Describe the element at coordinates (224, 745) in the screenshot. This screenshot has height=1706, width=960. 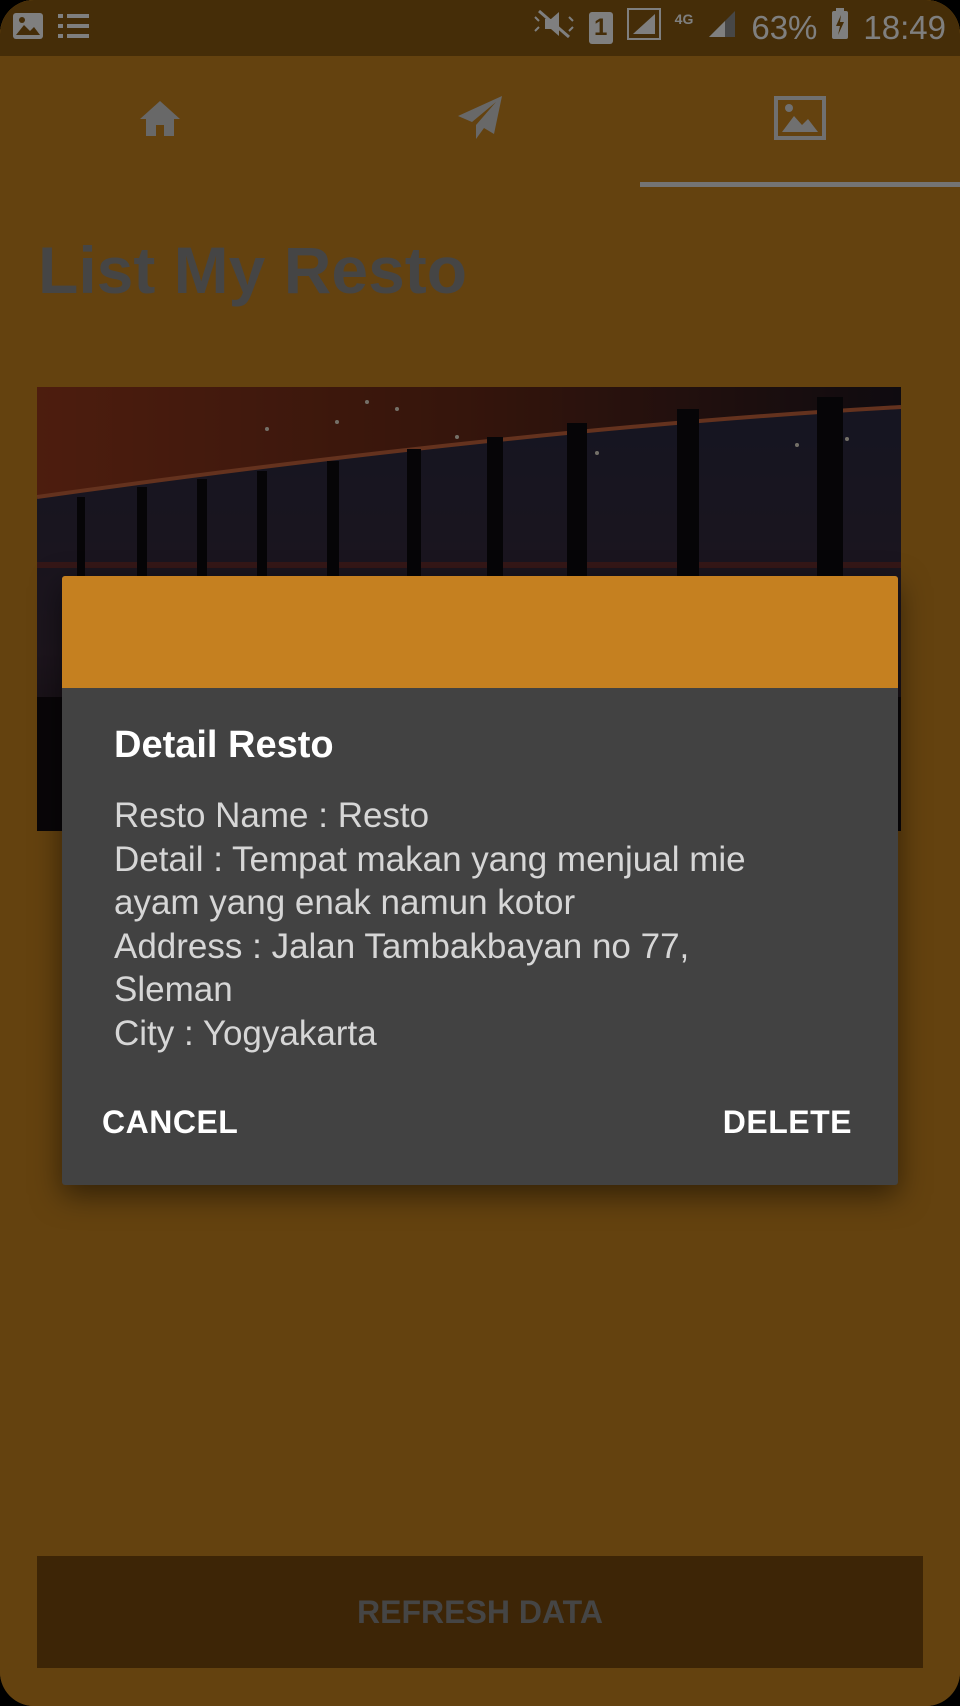
I see `dialog-title: Detail Resto` at that location.